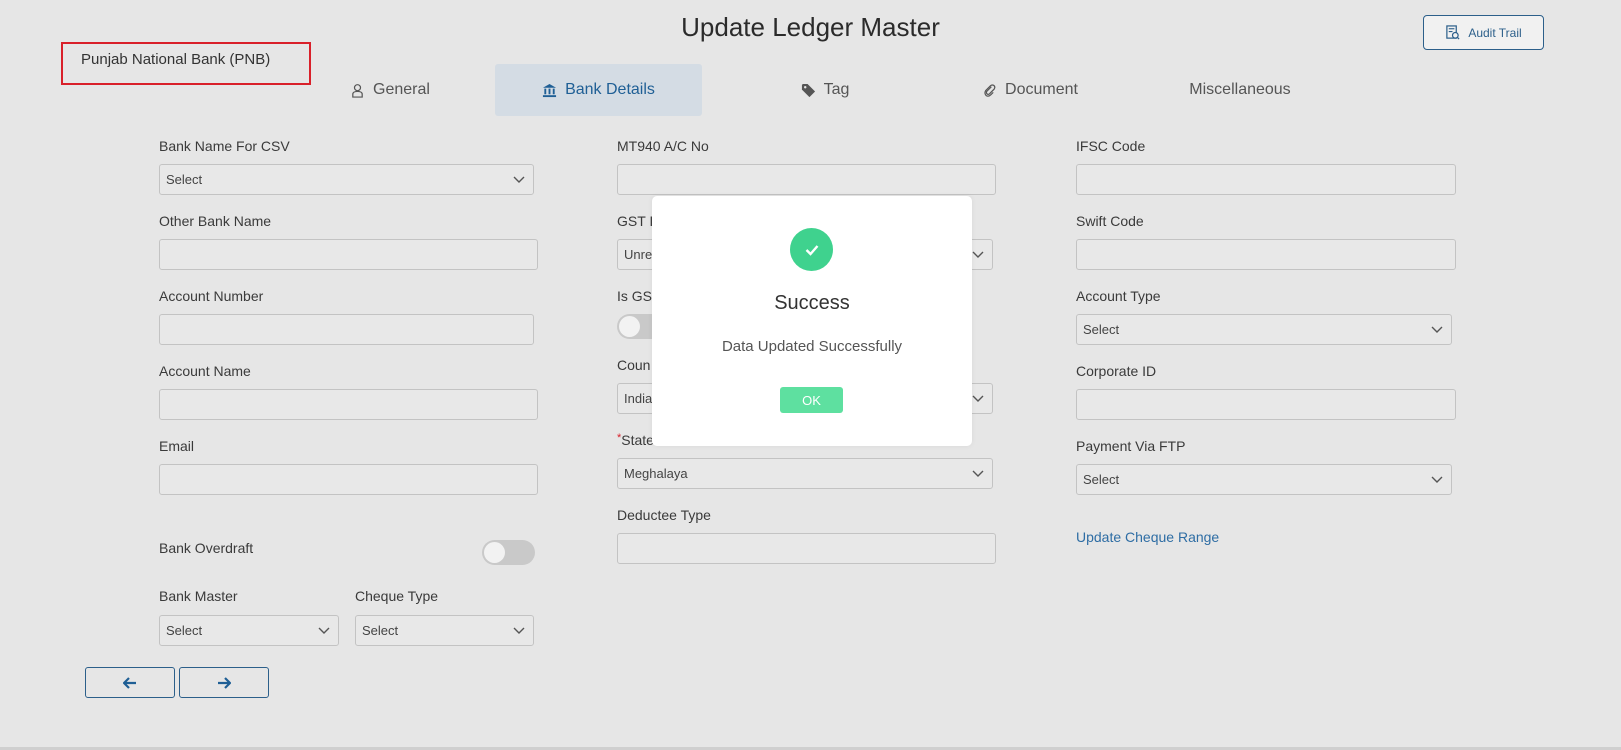 The height and width of the screenshot is (750, 1621). What do you see at coordinates (211, 296) in the screenshot?
I see `account-number-label: Account Number` at bounding box center [211, 296].